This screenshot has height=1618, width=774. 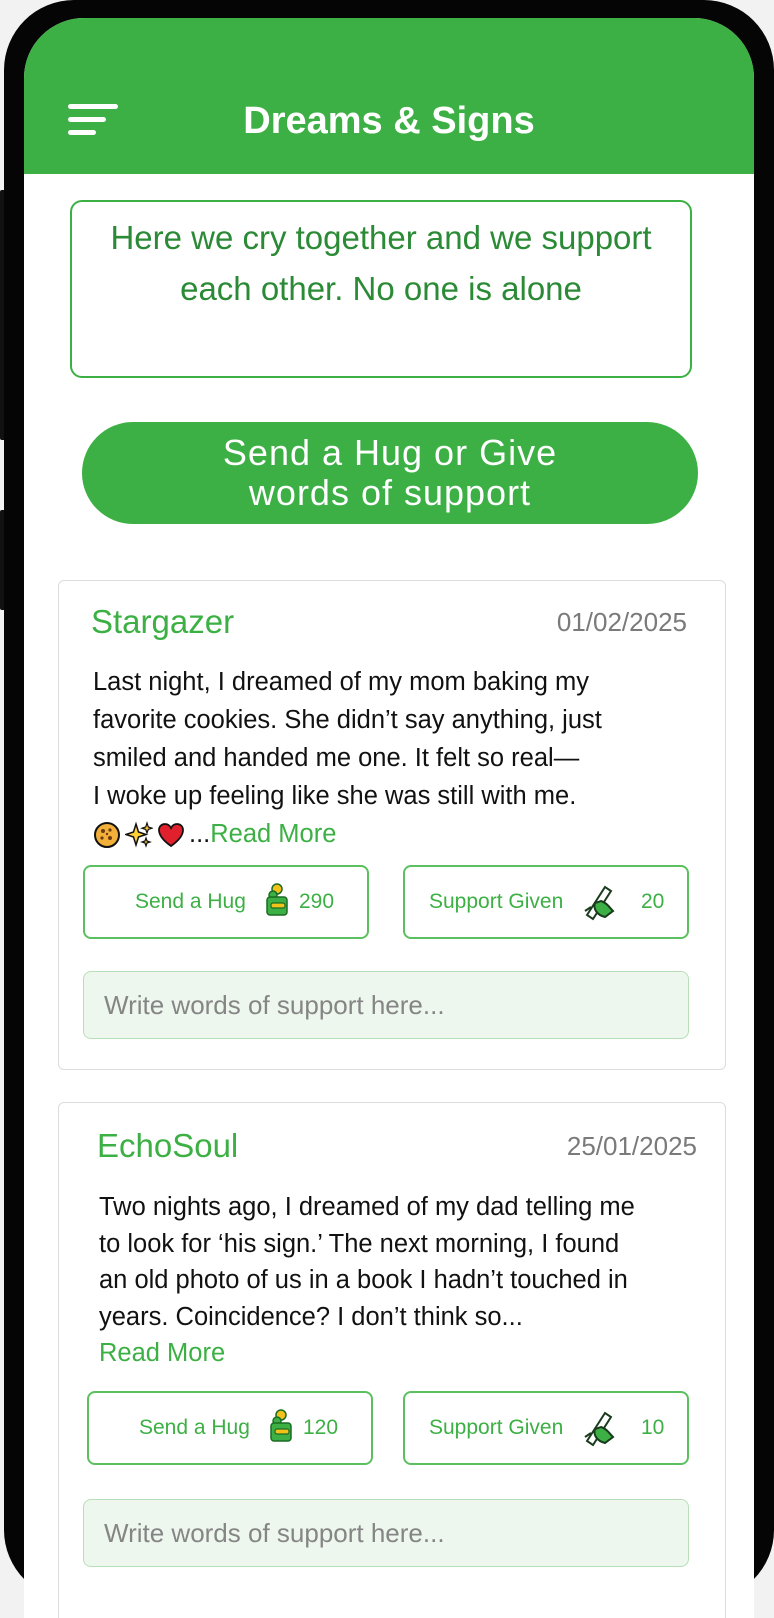 What do you see at coordinates (373, 834) in the screenshot?
I see `post-emoji-line: ...Read More` at bounding box center [373, 834].